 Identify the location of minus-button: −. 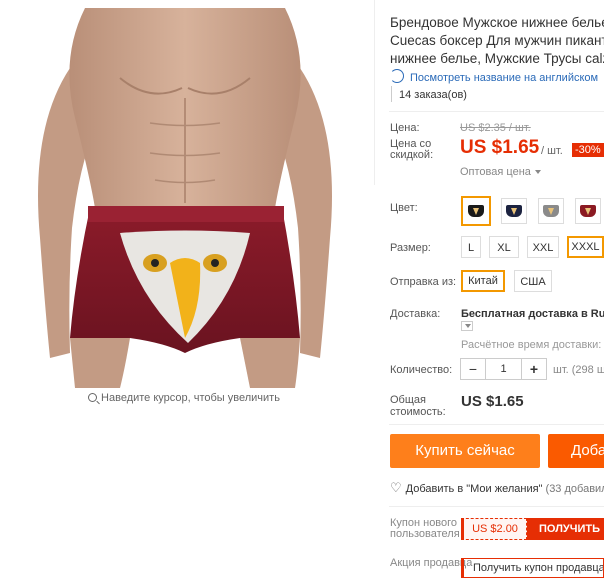
(473, 369).